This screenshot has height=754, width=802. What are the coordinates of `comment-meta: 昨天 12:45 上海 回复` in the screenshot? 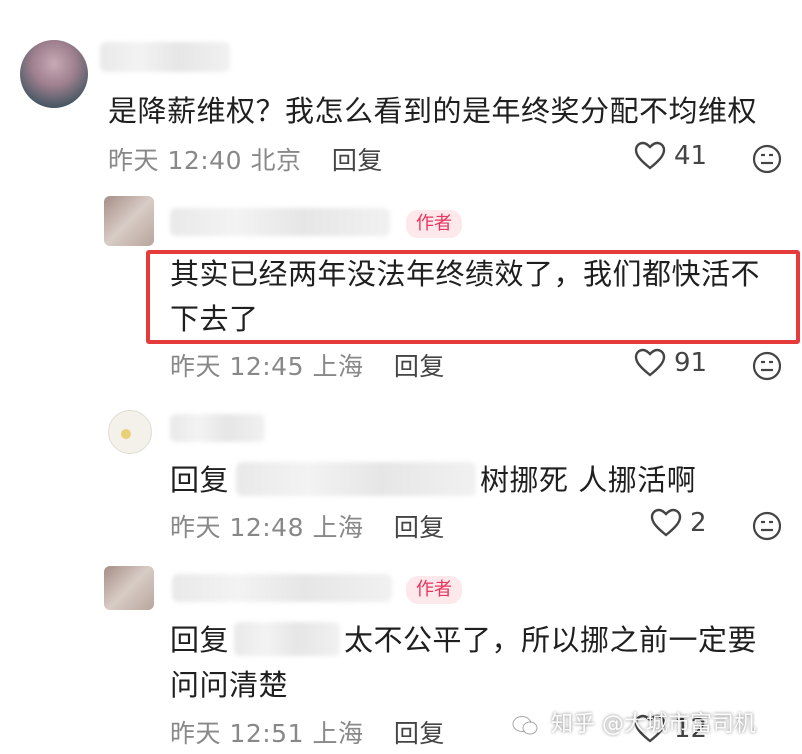 It's located at (307, 365).